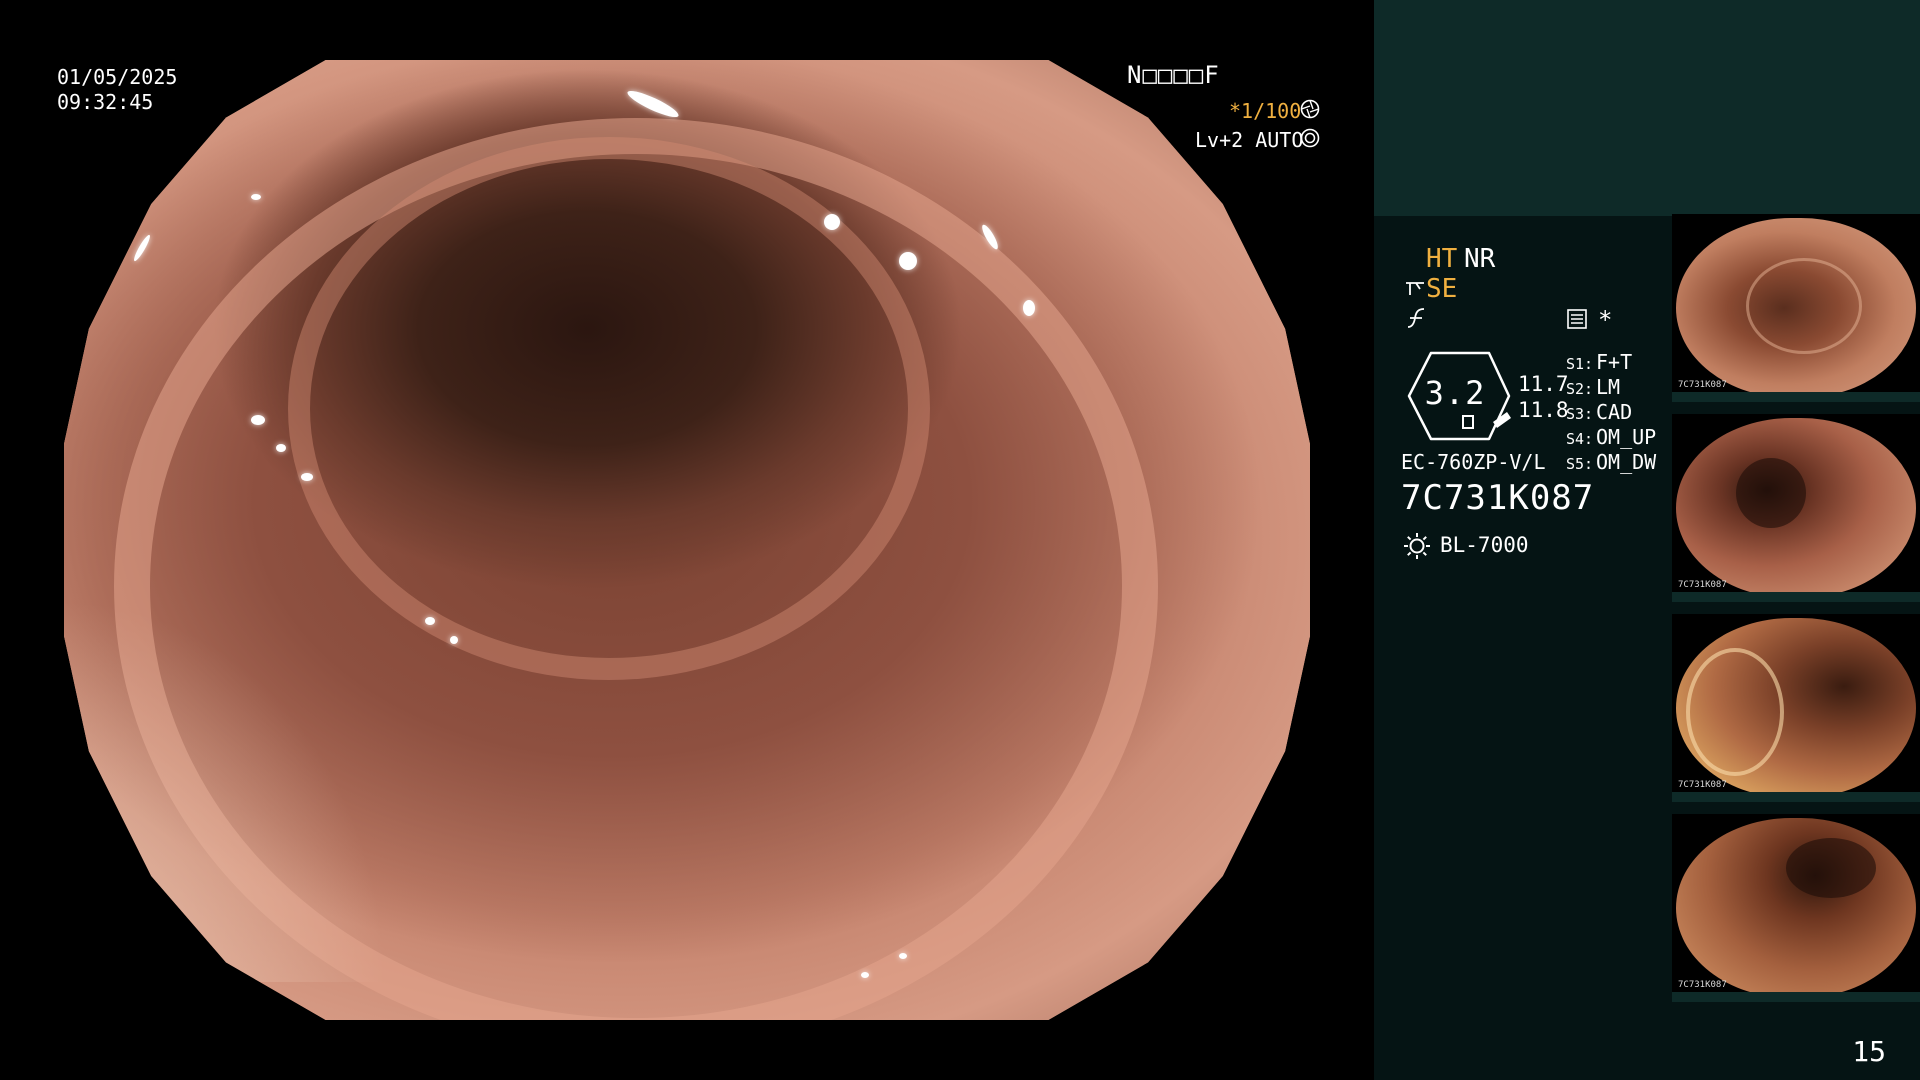 The height and width of the screenshot is (1080, 1920). I want to click on shutter-icon, so click(1310, 109).